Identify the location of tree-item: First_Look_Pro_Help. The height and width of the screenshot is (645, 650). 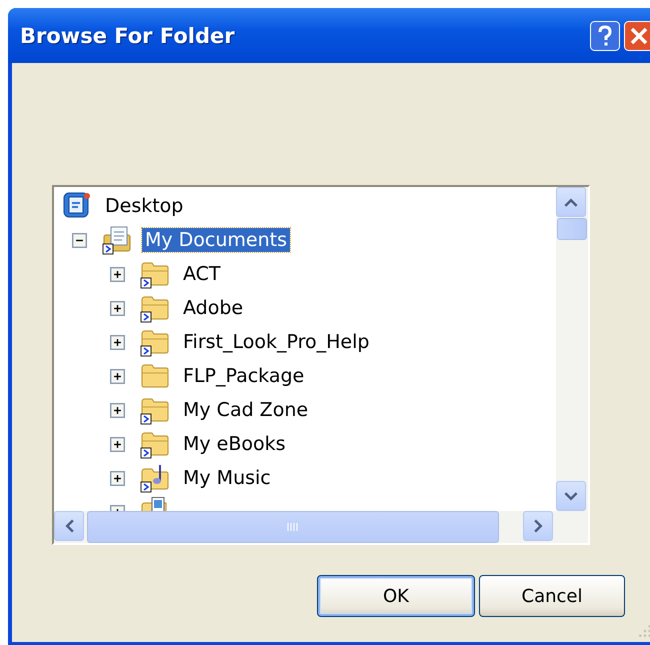
(276, 342).